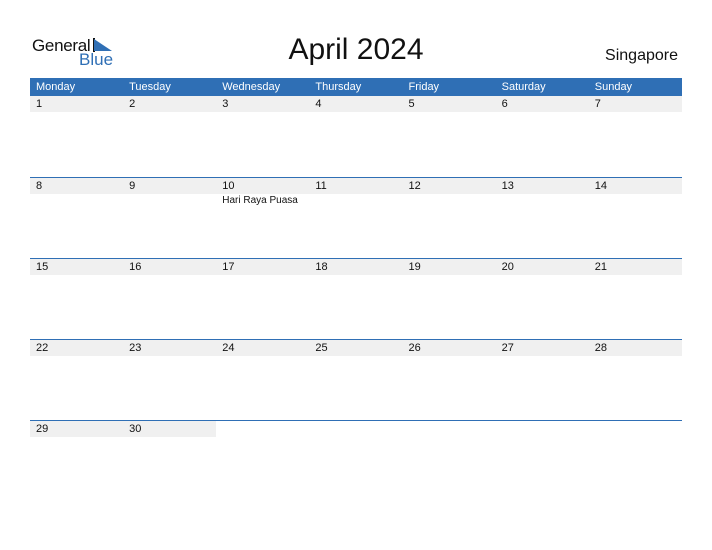 The width and height of the screenshot is (712, 550). I want to click on day-number: 28, so click(600, 348).